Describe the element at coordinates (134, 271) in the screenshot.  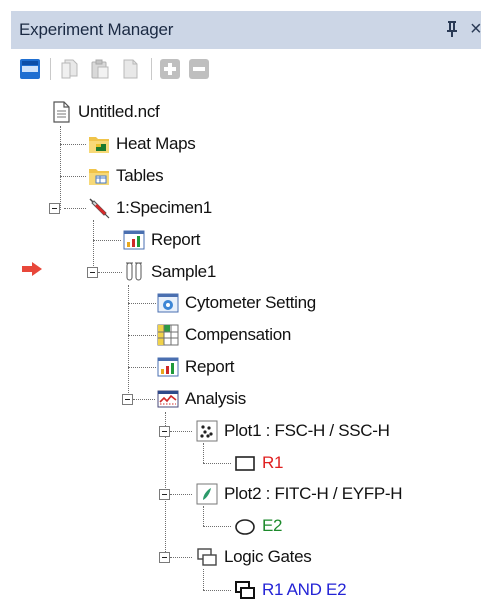
I see `test-tubes-icon` at that location.